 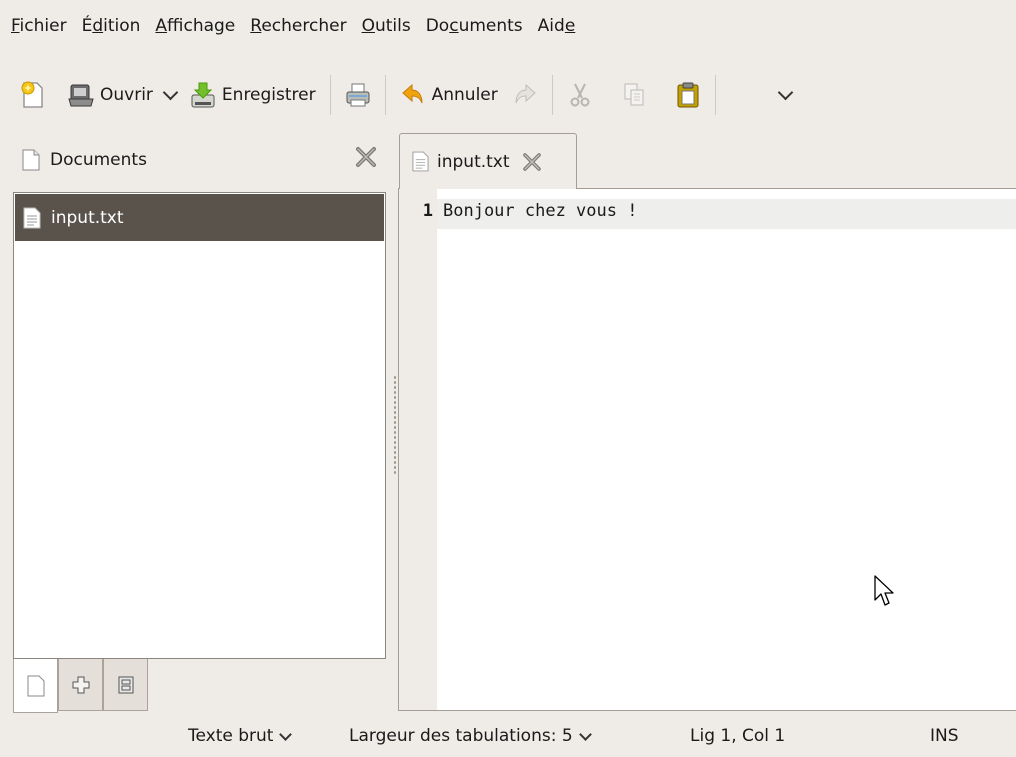 What do you see at coordinates (368, 26) in the screenshot?
I see `menu-mnemonic: O` at bounding box center [368, 26].